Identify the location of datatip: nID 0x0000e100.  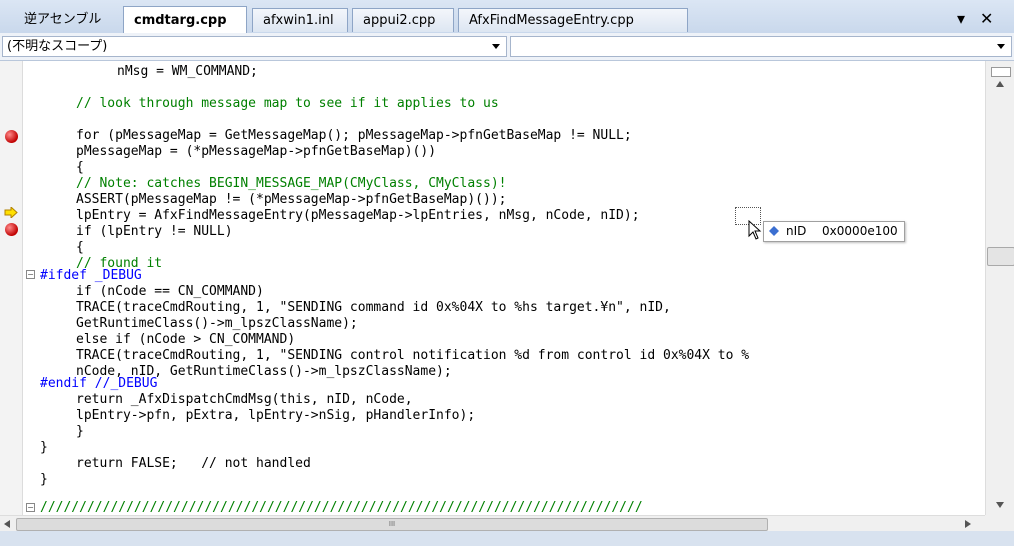
(834, 231).